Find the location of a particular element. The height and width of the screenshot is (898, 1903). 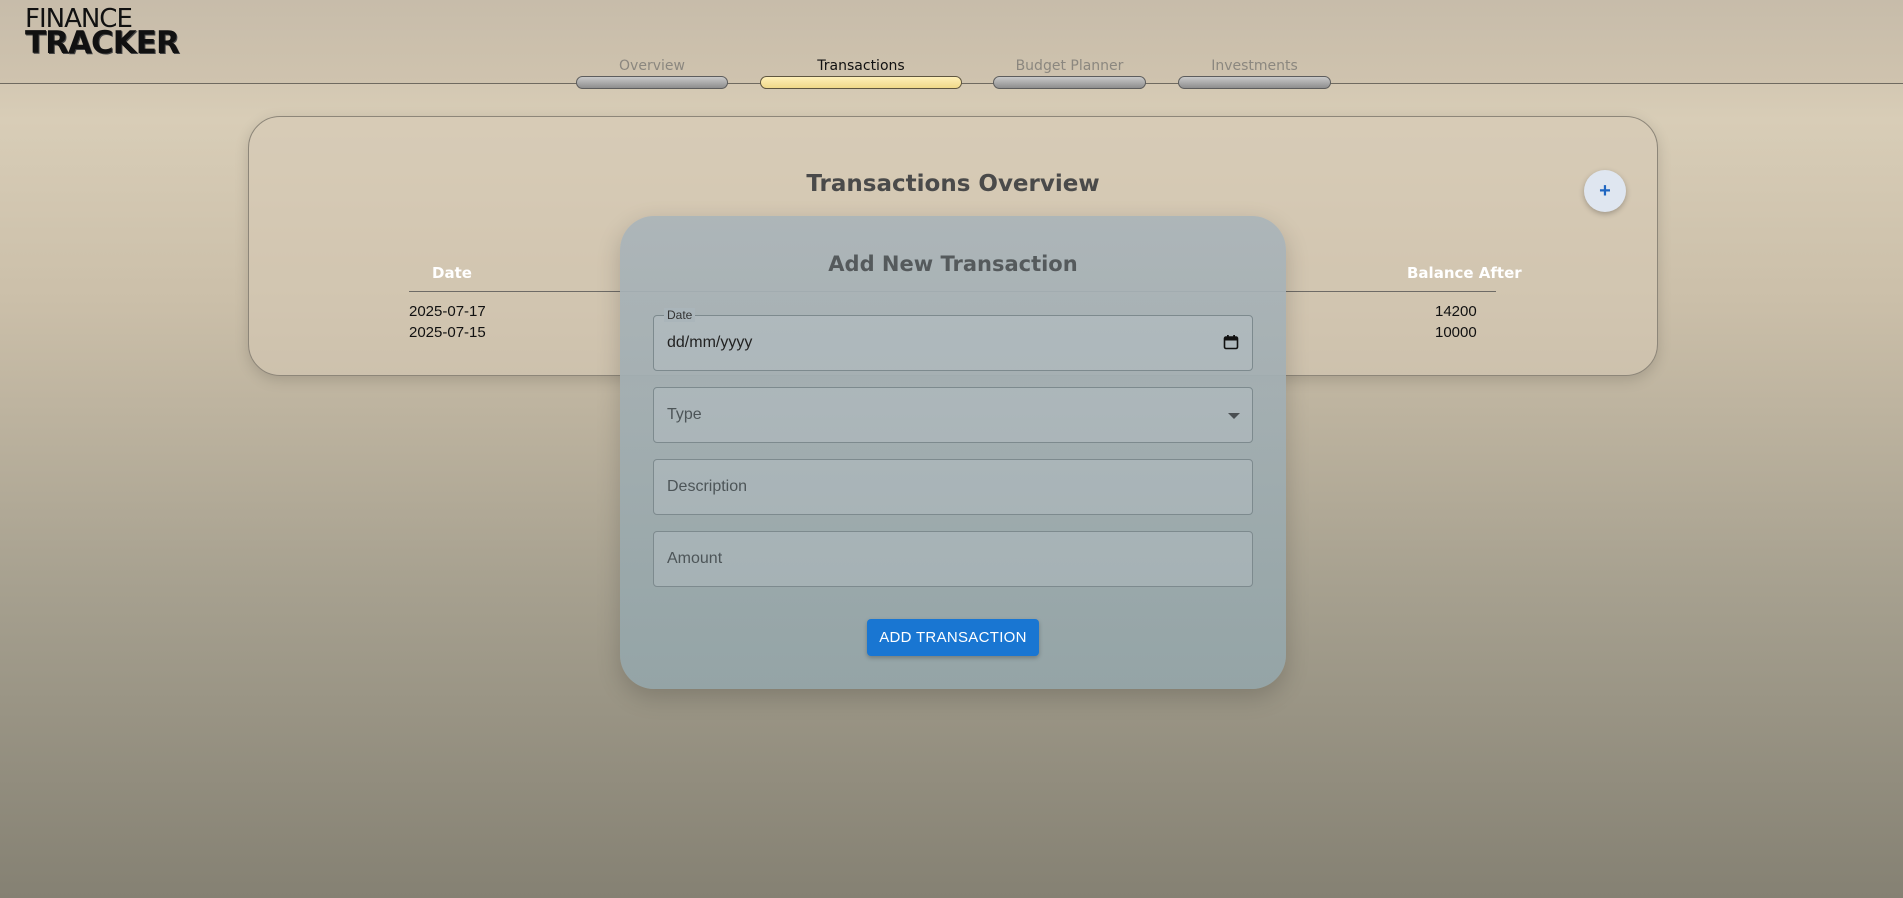

column-header-balance-after: Balance After is located at coordinates (1464, 273).